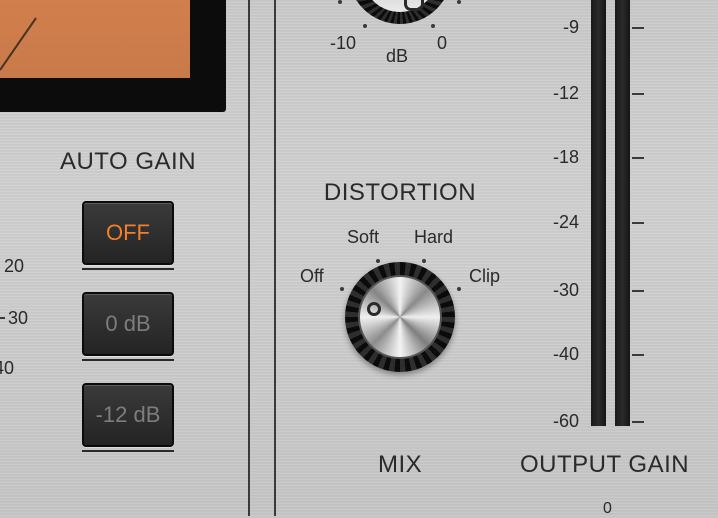 This screenshot has height=518, width=718. What do you see at coordinates (363, 237) in the screenshot?
I see `distortion-label-soft: Soft` at bounding box center [363, 237].